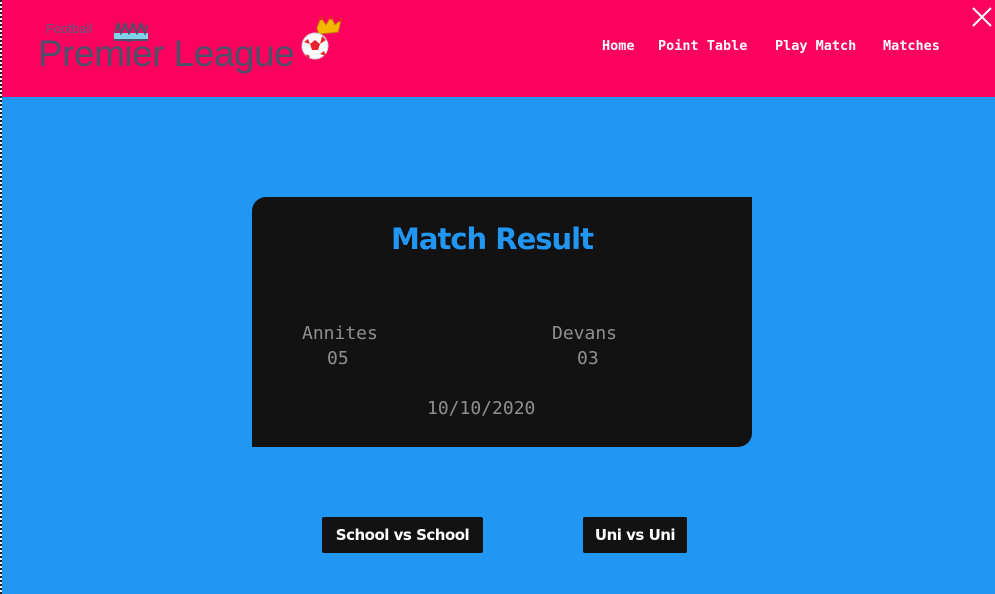  Describe the element at coordinates (618, 46) in the screenshot. I see `nav-home: Home` at that location.